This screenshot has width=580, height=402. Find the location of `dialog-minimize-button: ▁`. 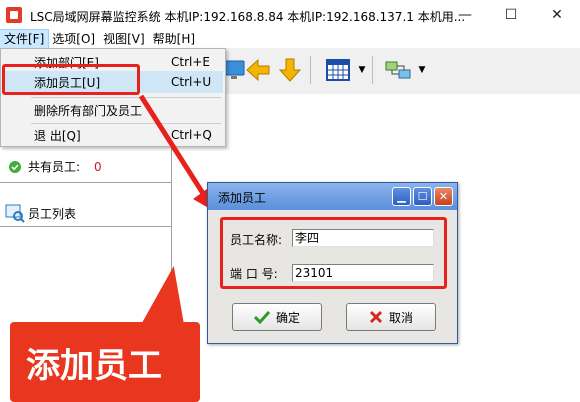

dialog-minimize-button: ▁ is located at coordinates (401, 196).